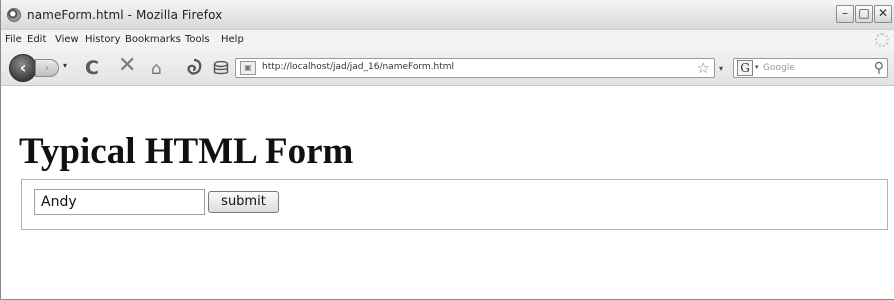  Describe the element at coordinates (127, 66) in the screenshot. I see `stop-icon: ✕` at that location.